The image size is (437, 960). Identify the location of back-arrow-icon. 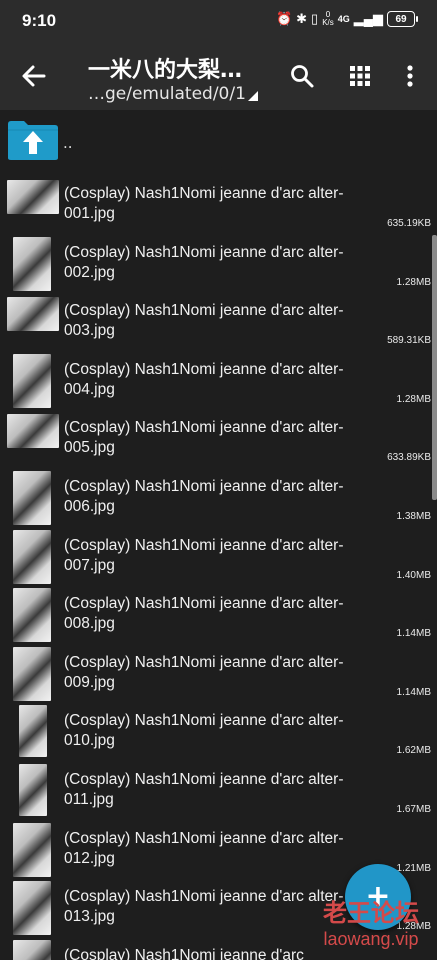
(34, 76).